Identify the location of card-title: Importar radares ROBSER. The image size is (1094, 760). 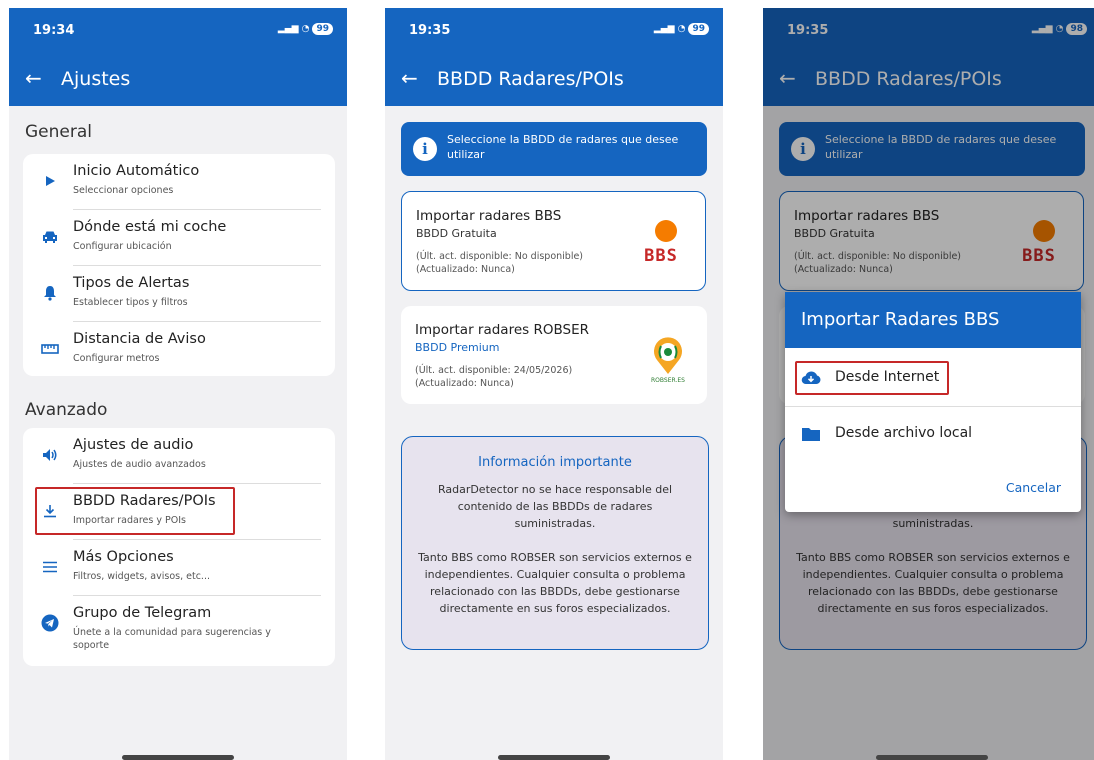
(502, 330).